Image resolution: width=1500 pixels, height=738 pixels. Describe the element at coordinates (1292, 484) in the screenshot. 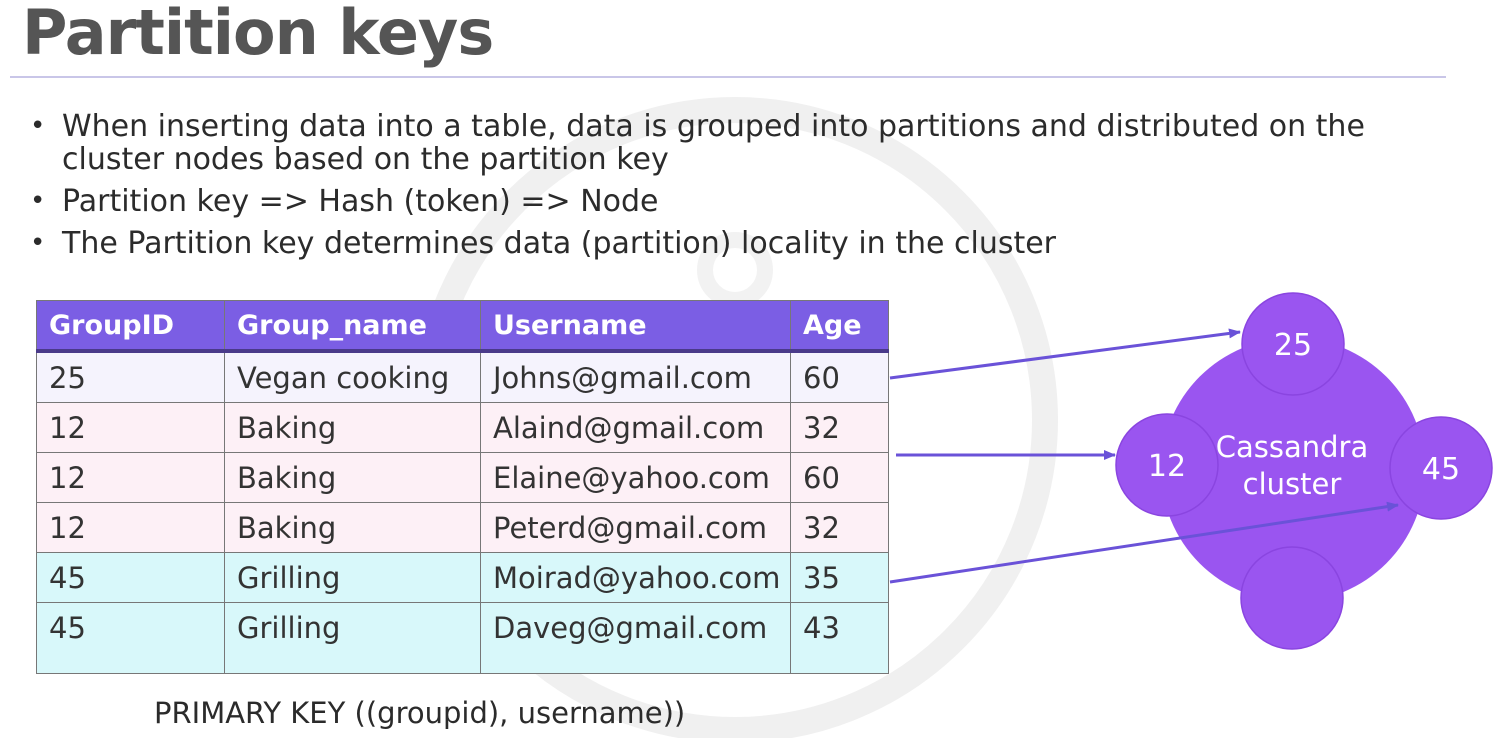

I see `cluster-label-line2: cluster` at that location.